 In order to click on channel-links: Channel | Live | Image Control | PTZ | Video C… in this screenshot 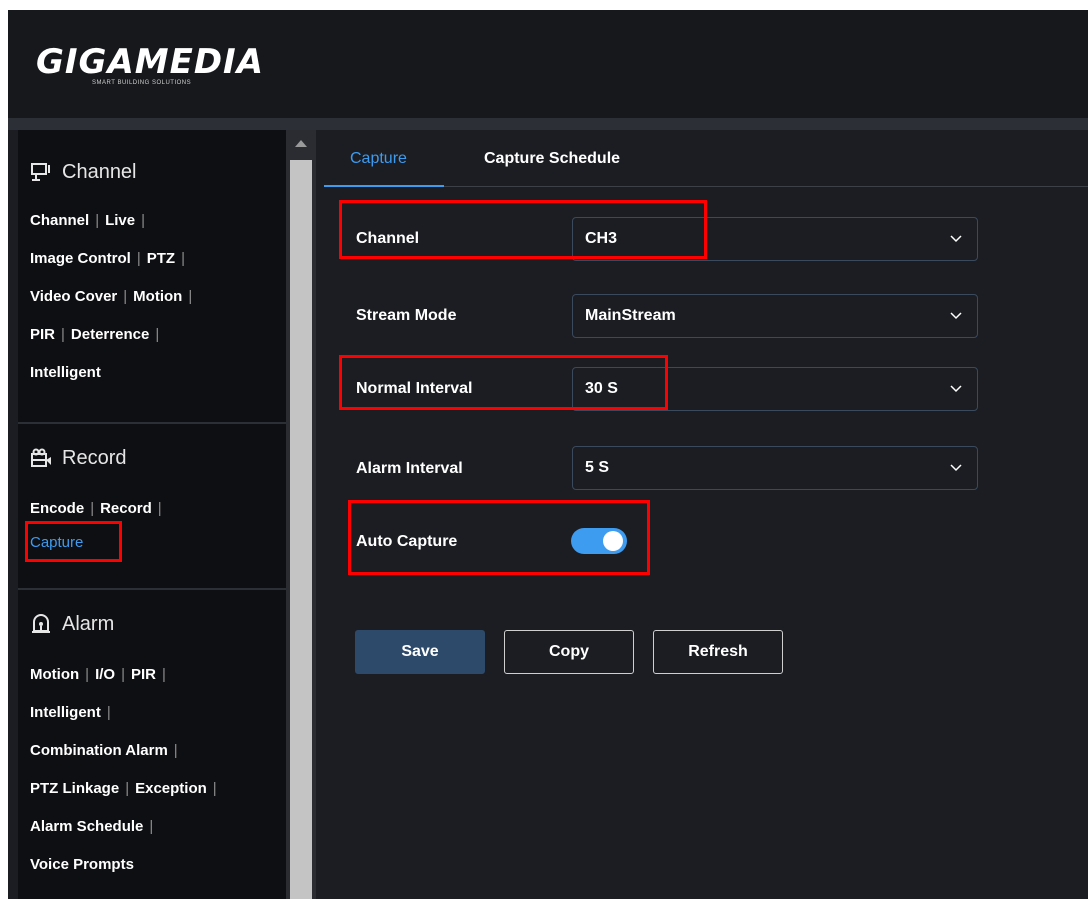, I will do `click(111, 296)`.